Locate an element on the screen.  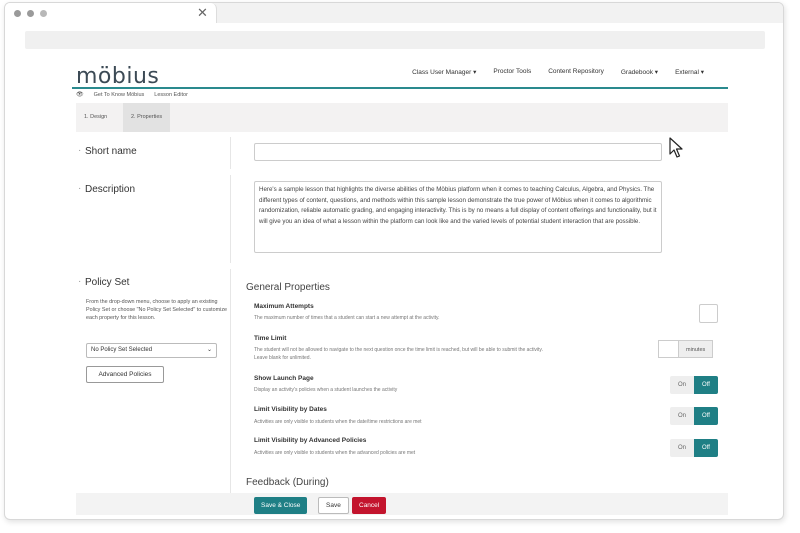
save-and-close-button: Save & Close is located at coordinates (281, 505).